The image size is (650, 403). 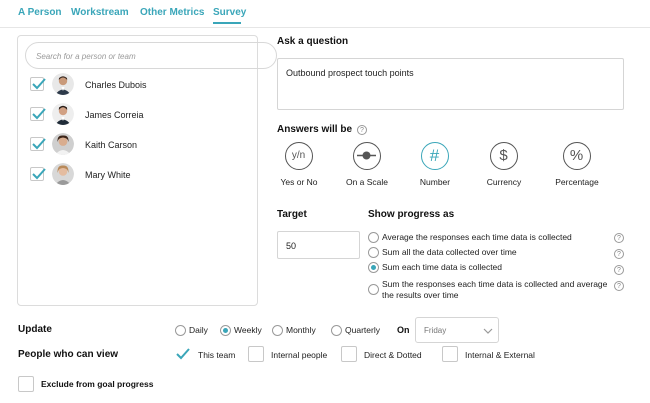 What do you see at coordinates (457, 330) in the screenshot?
I see `day-select: Friday` at bounding box center [457, 330].